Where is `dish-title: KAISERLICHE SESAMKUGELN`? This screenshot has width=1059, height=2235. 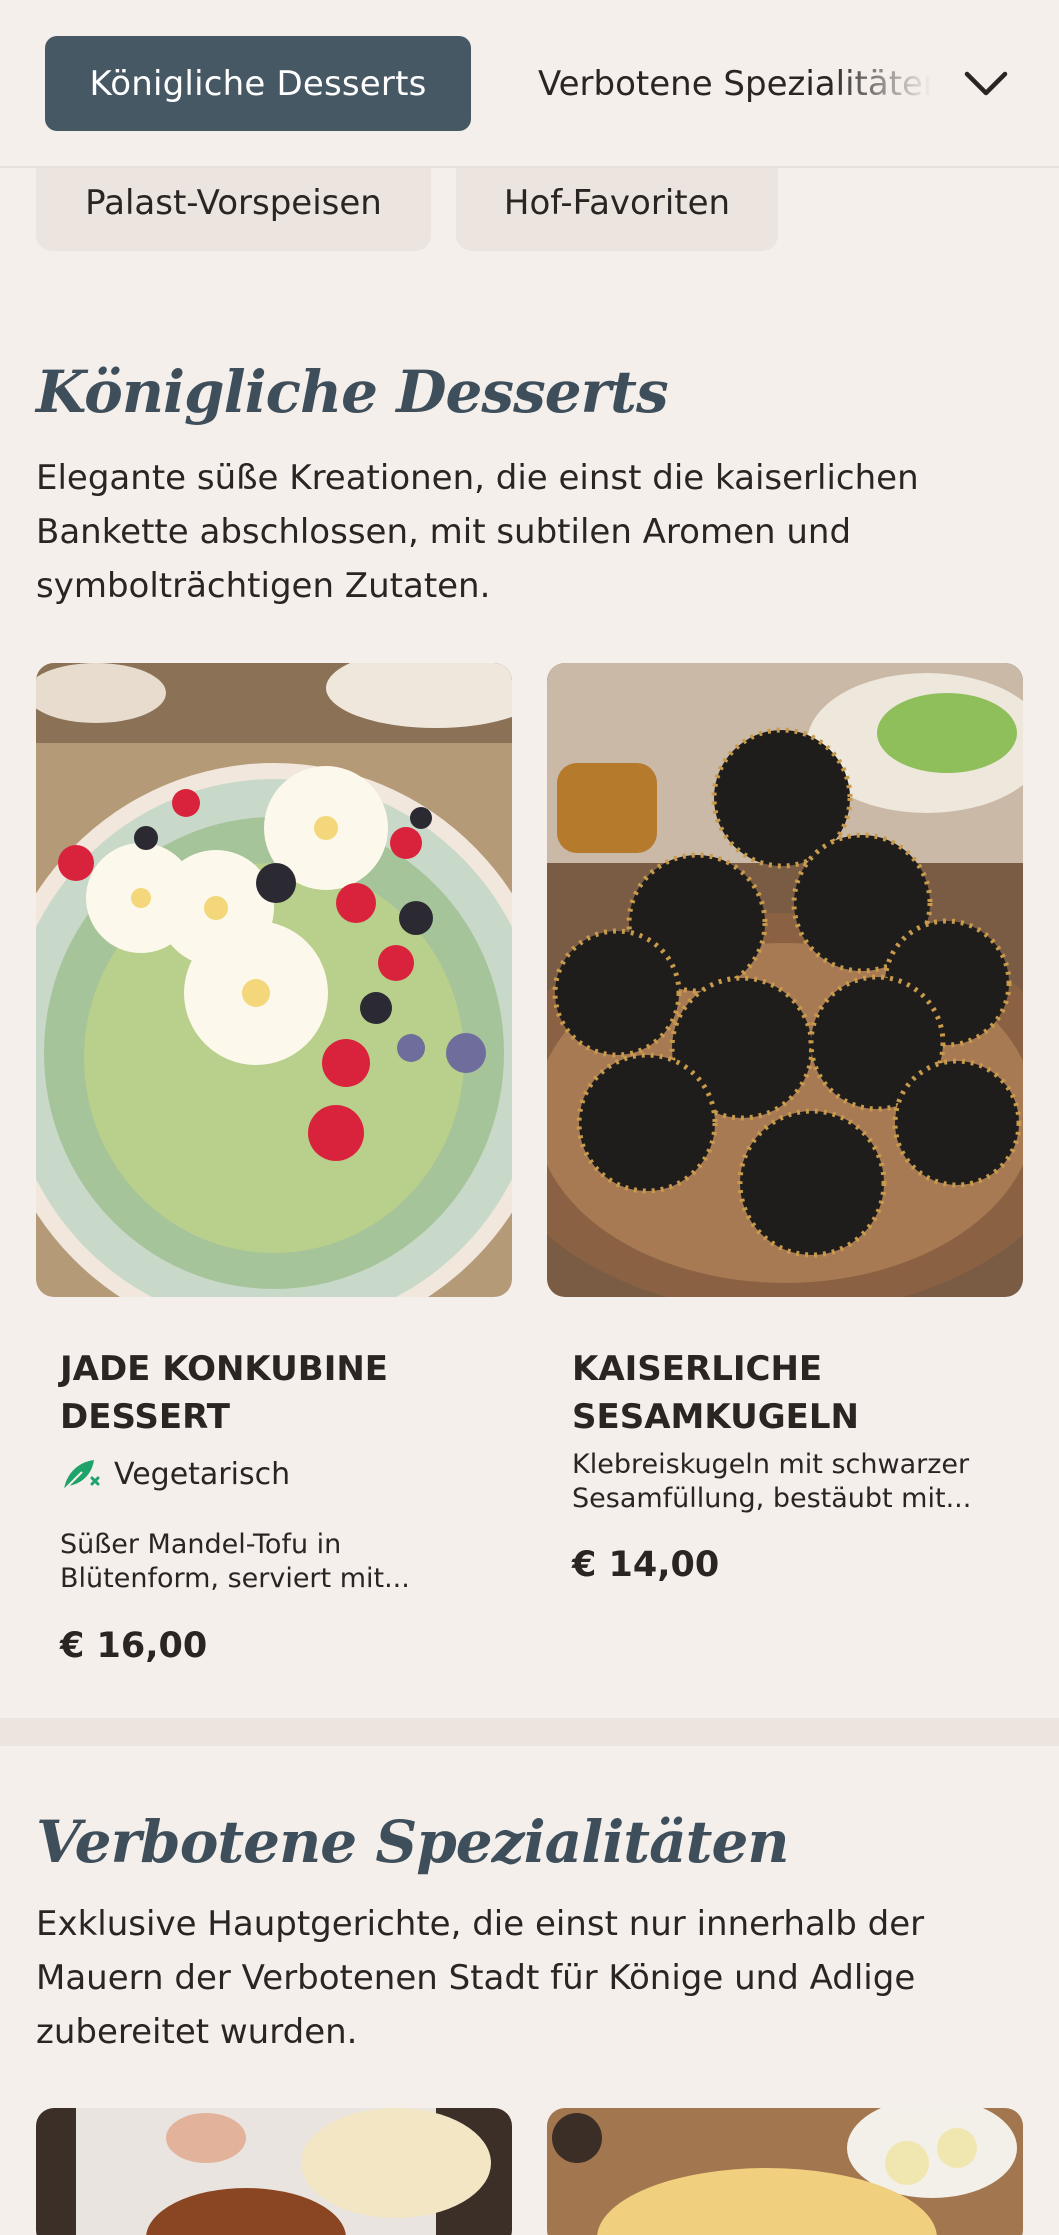 dish-title: KAISERLICHE SESAMKUGELN is located at coordinates (792, 1393).